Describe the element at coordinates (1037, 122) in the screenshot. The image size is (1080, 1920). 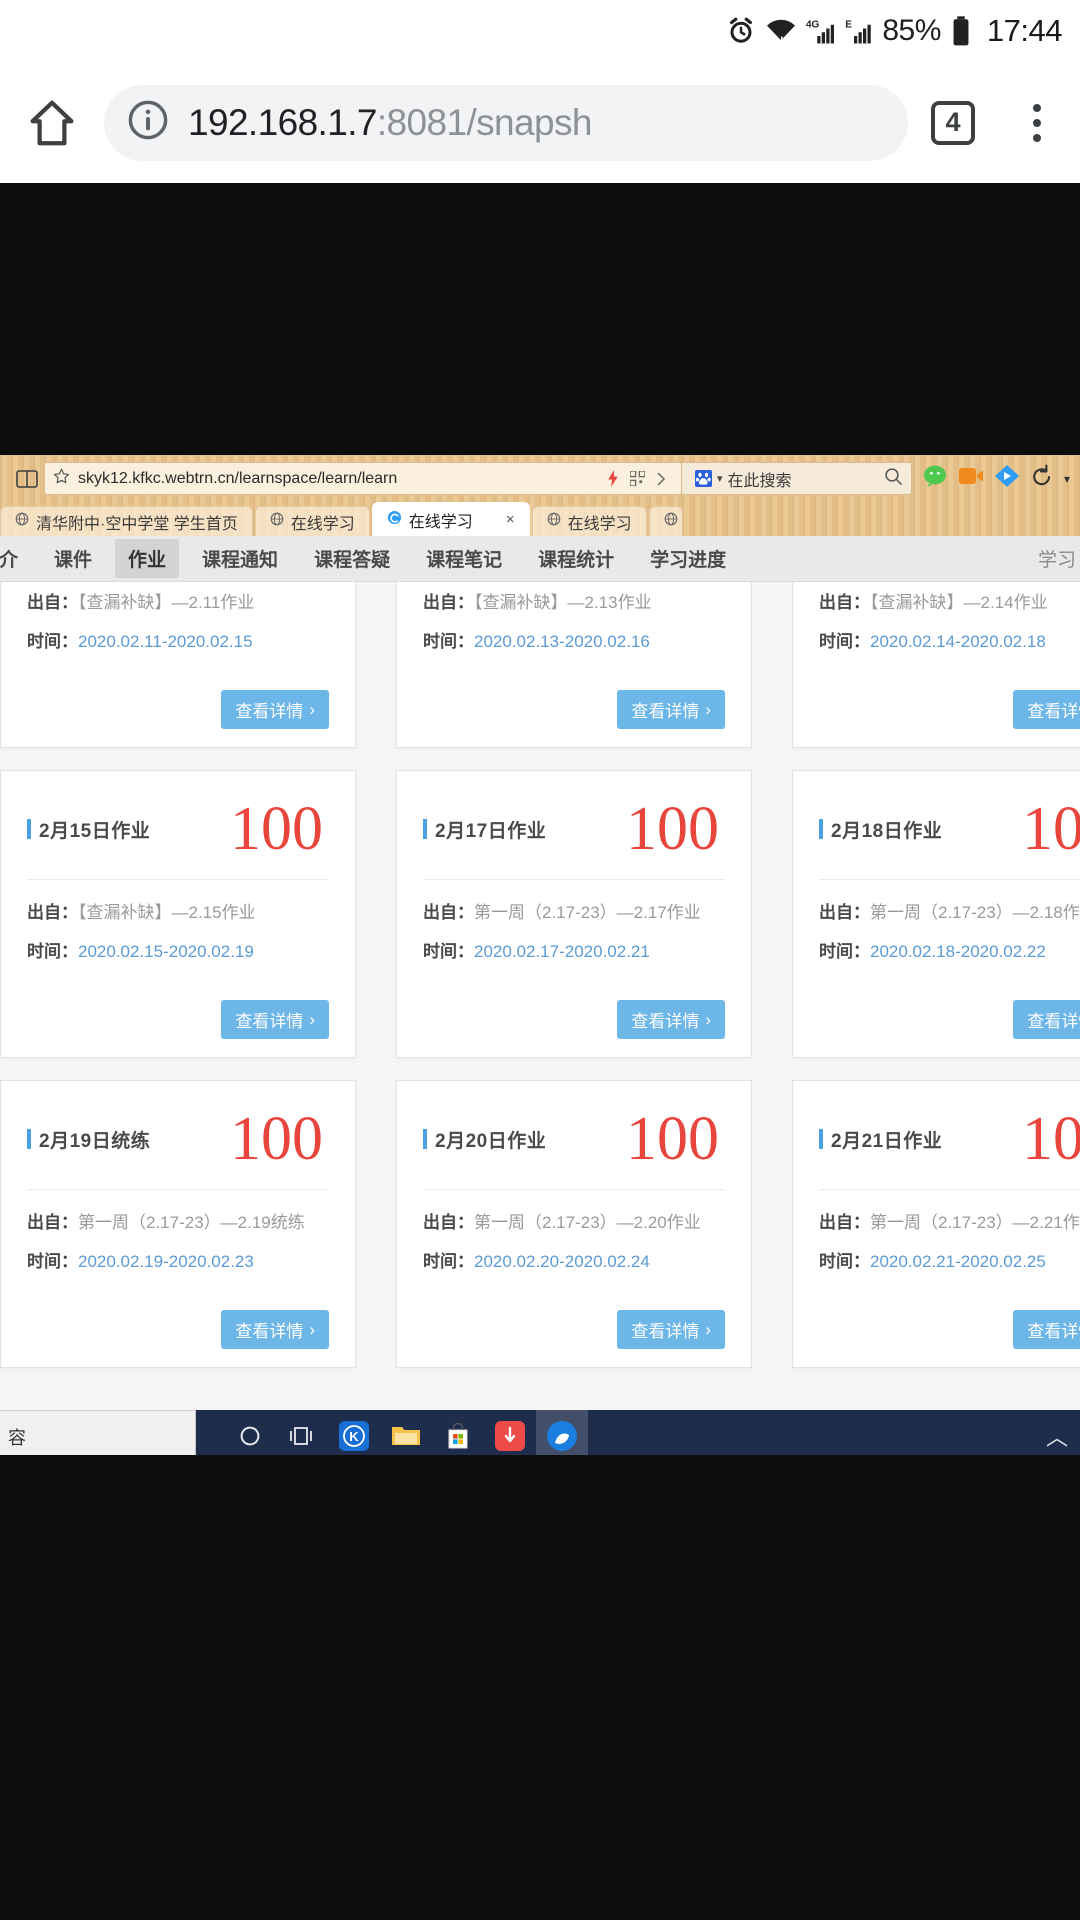
I see `chrome-menu-button` at that location.